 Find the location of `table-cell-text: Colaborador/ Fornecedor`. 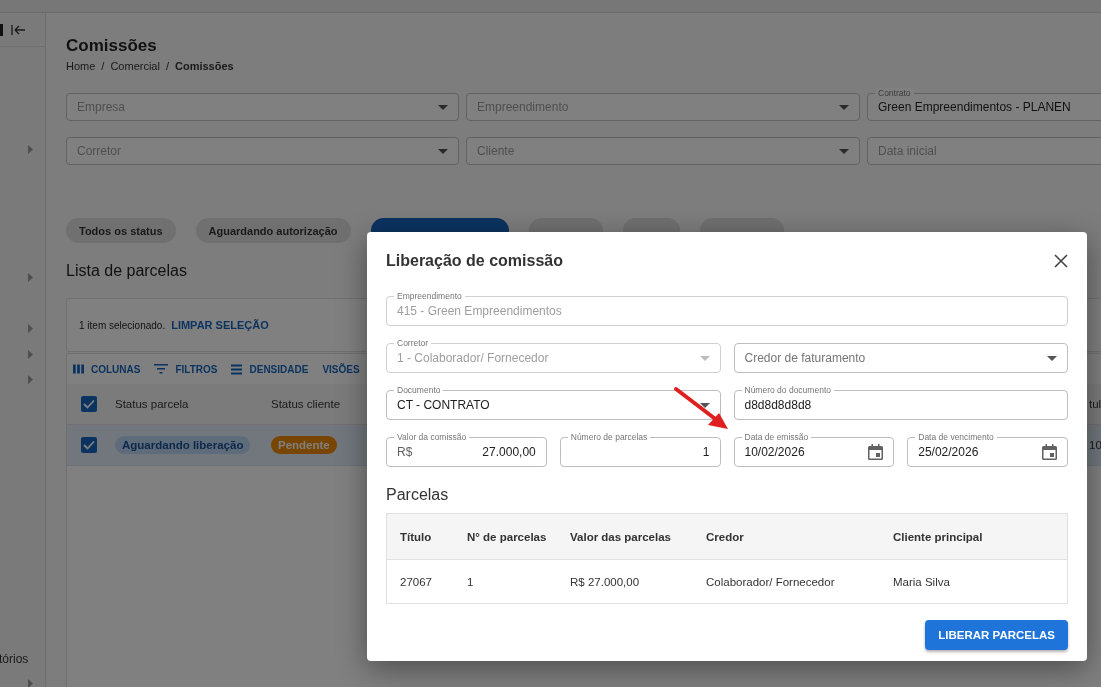

table-cell-text: Colaborador/ Fornecedor is located at coordinates (771, 581).